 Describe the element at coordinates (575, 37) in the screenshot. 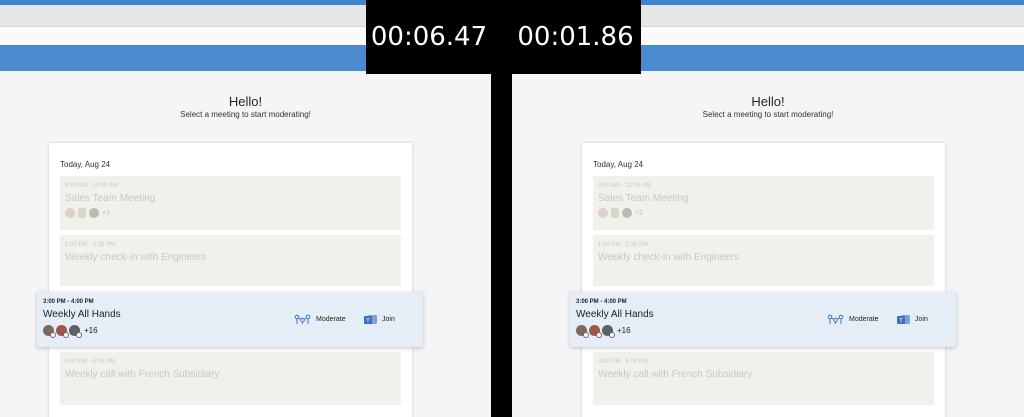

I see `timer-right: 00:01.86` at that location.